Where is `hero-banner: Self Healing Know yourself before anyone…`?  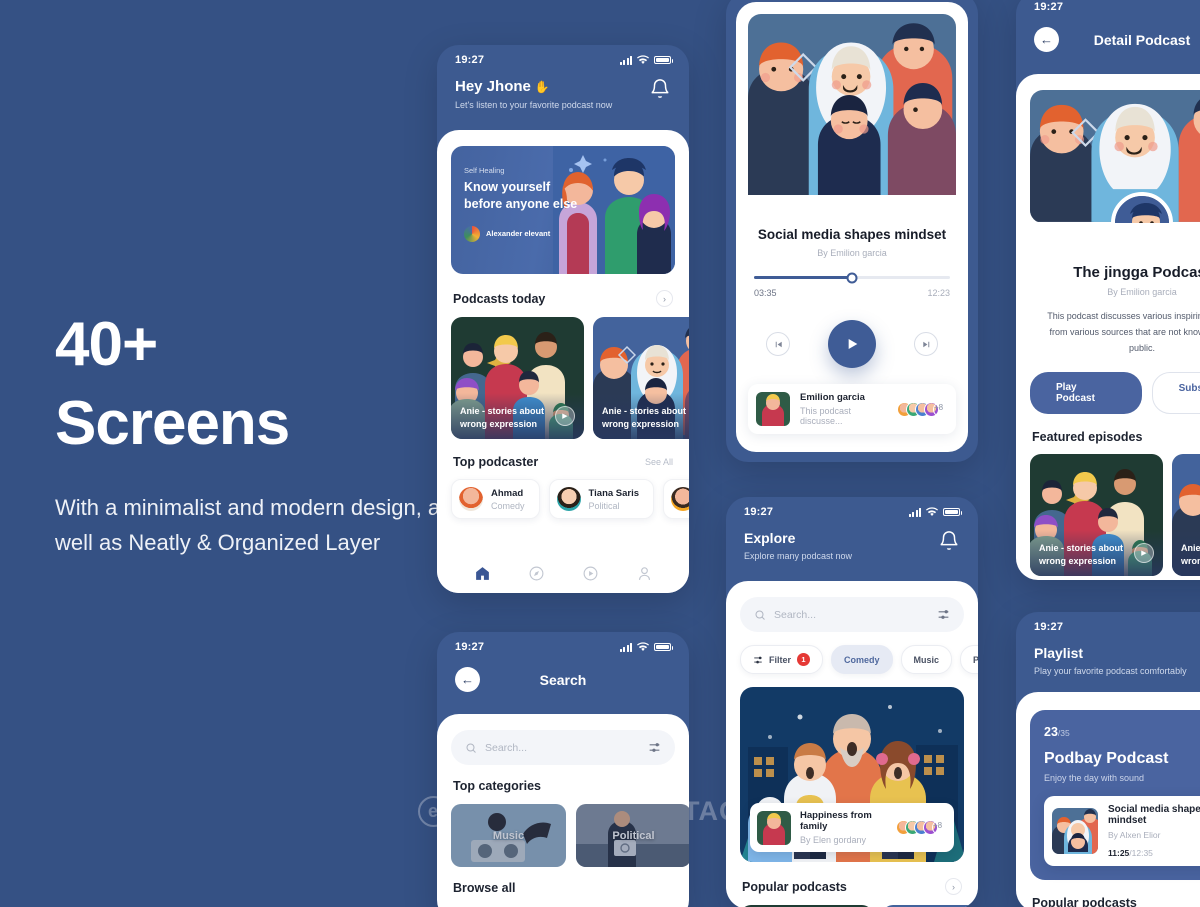 hero-banner: Self Healing Know yourself before anyone… is located at coordinates (563, 210).